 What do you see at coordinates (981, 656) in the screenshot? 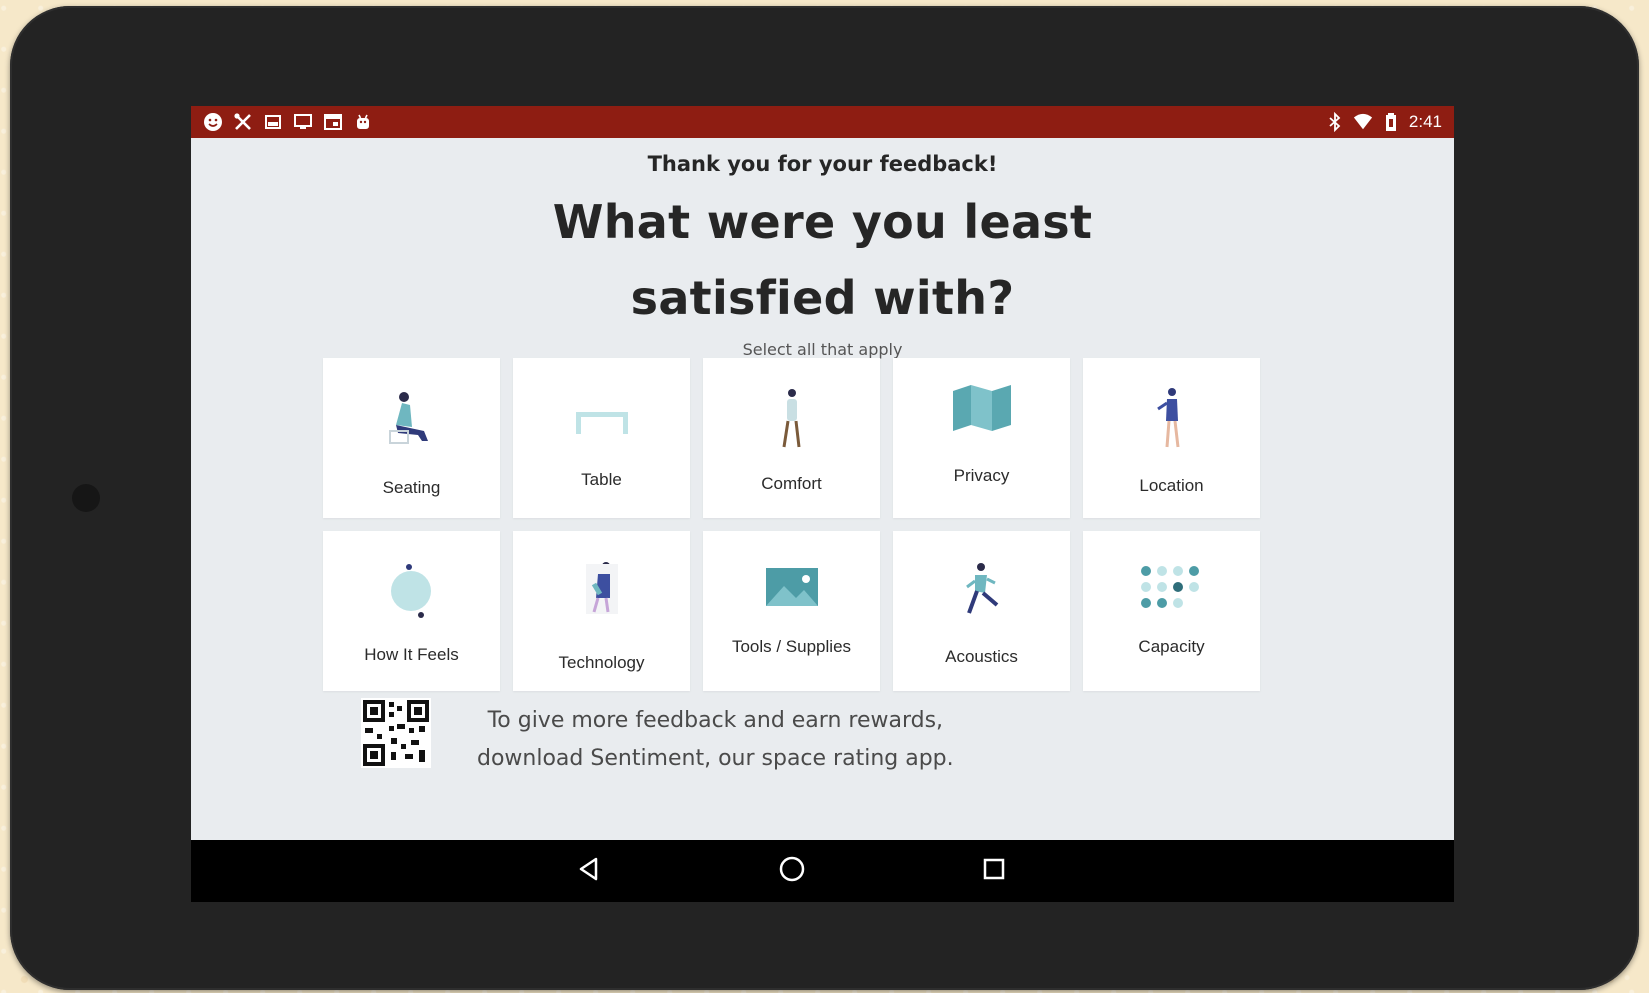
I see `option-label: Acoustics` at bounding box center [981, 656].